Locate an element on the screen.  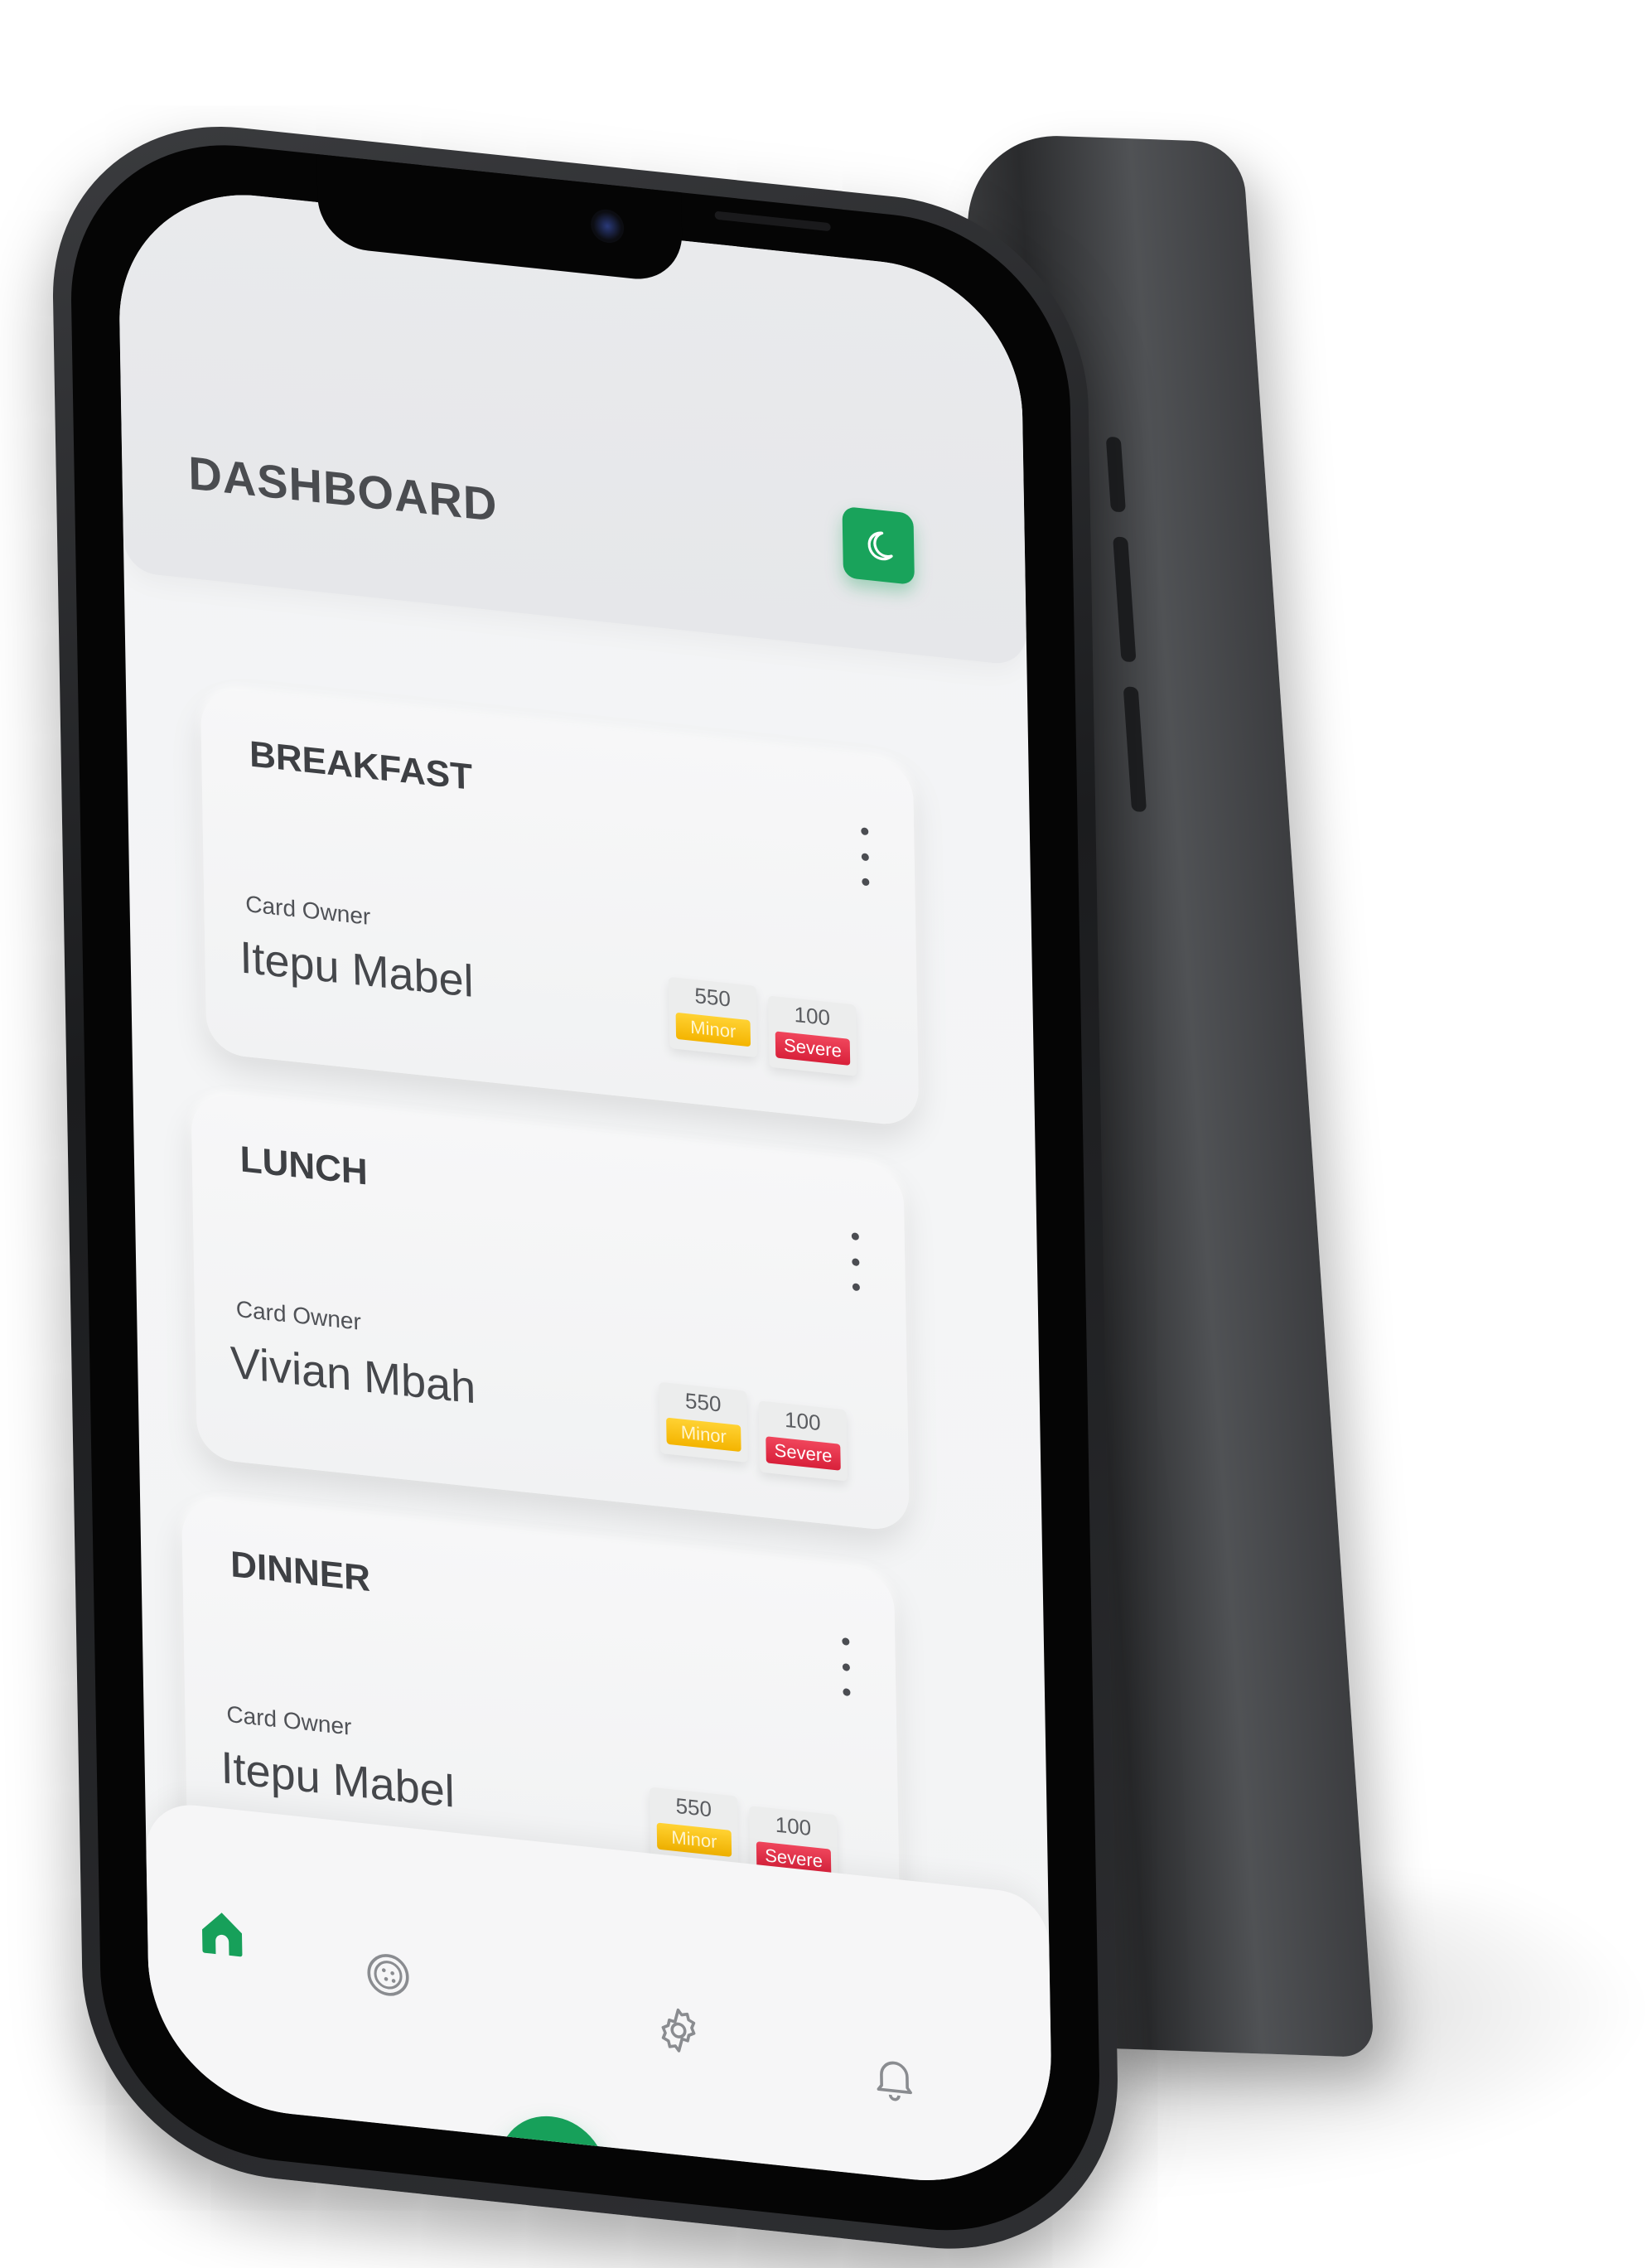
nav-meals is located at coordinates (388, 1975).